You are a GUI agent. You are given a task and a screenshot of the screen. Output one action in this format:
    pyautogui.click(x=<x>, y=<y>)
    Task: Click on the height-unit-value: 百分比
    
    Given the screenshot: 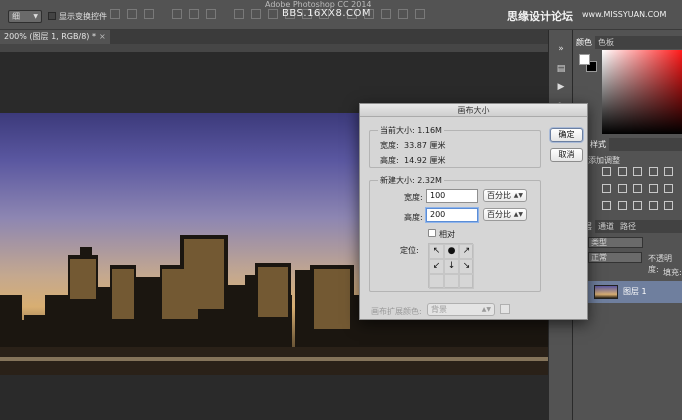 What is the action you would take?
    pyautogui.click(x=499, y=214)
    